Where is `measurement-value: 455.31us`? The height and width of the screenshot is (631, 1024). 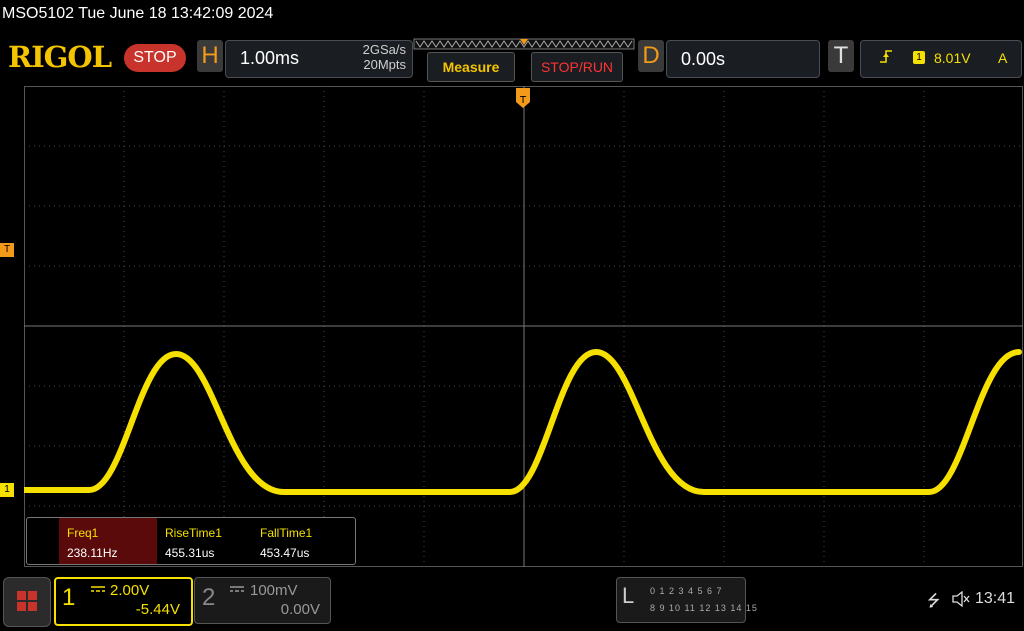 measurement-value: 455.31us is located at coordinates (190, 553).